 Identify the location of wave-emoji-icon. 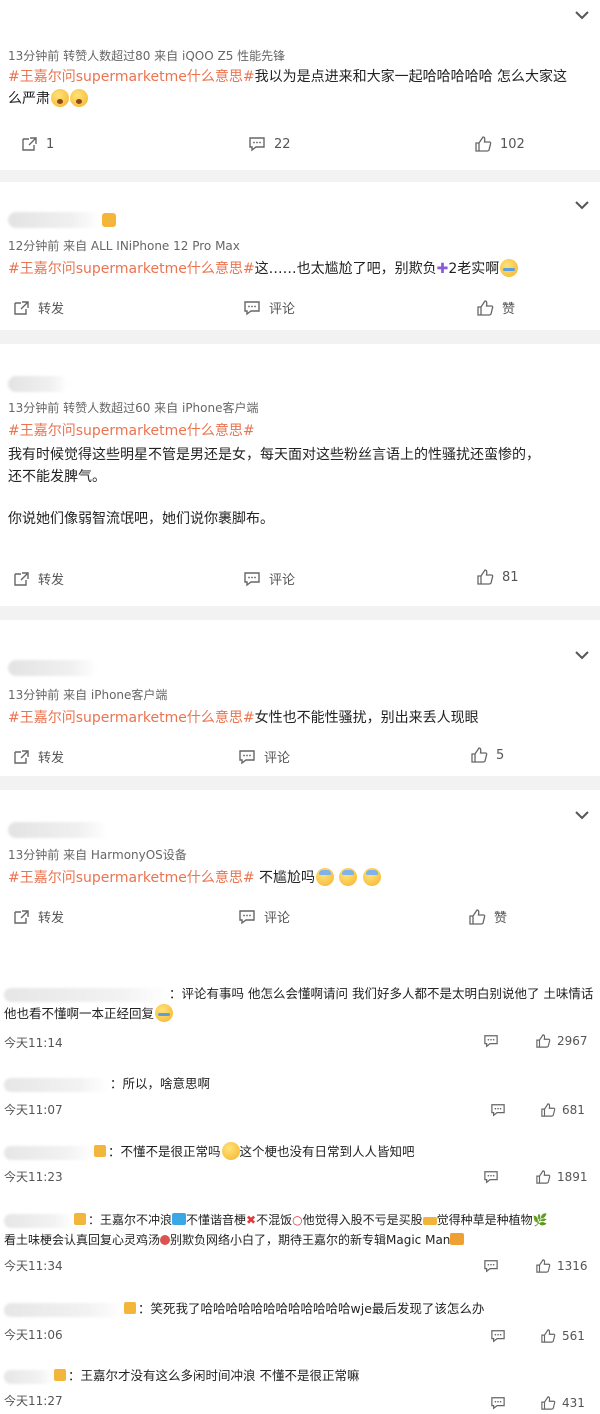
(179, 1219).